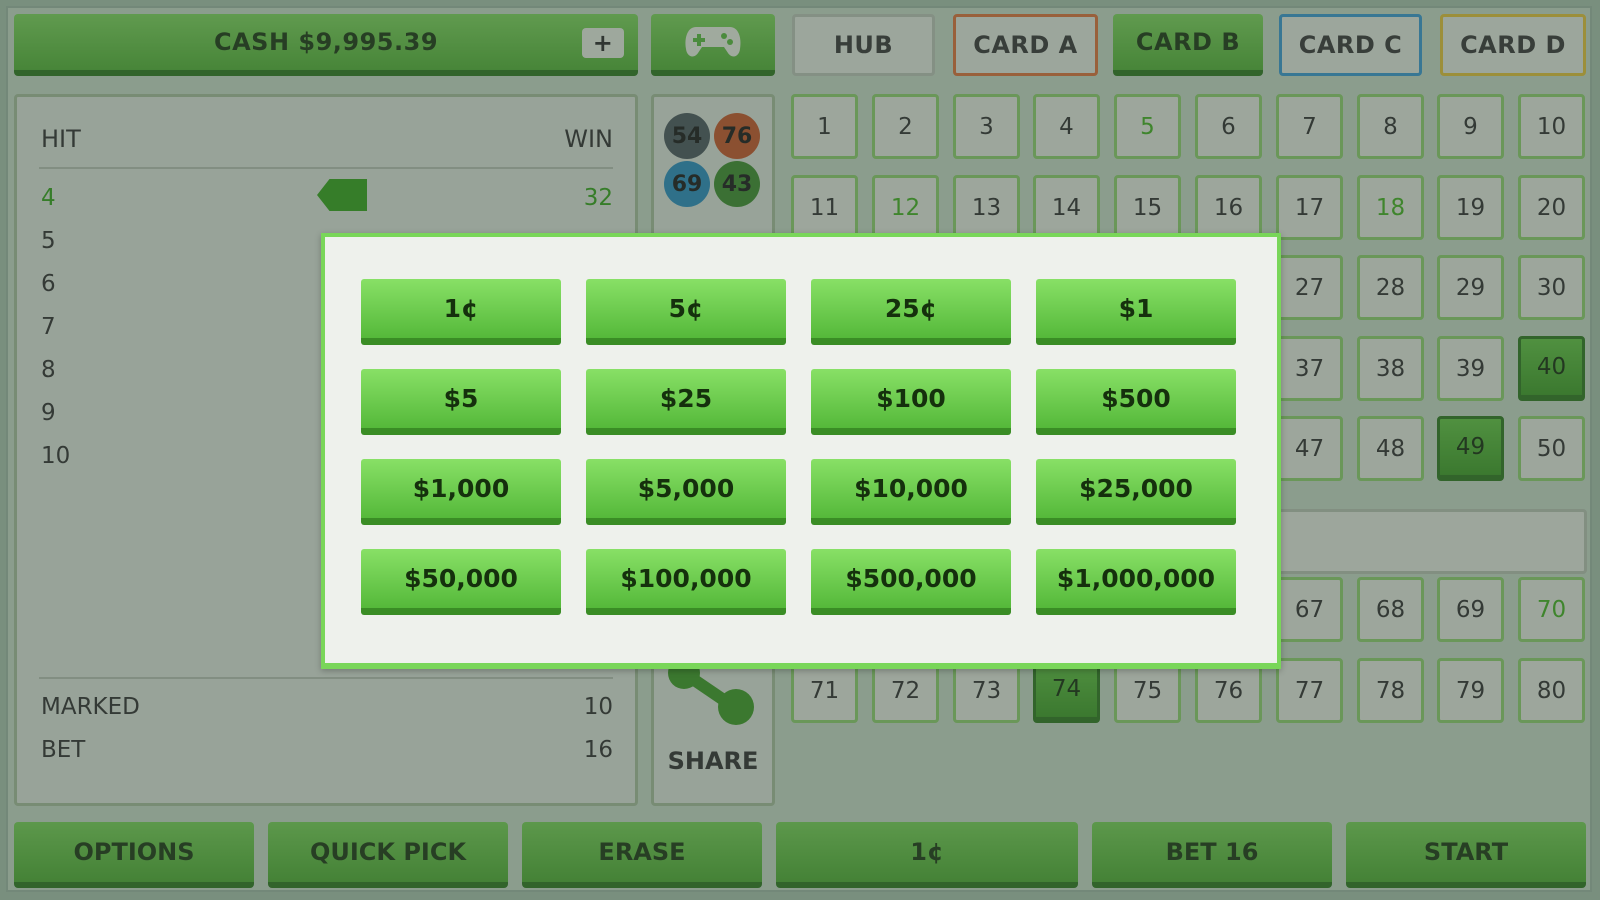 The height and width of the screenshot is (900, 1600). I want to click on denomination-option-button: 5¢, so click(686, 312).